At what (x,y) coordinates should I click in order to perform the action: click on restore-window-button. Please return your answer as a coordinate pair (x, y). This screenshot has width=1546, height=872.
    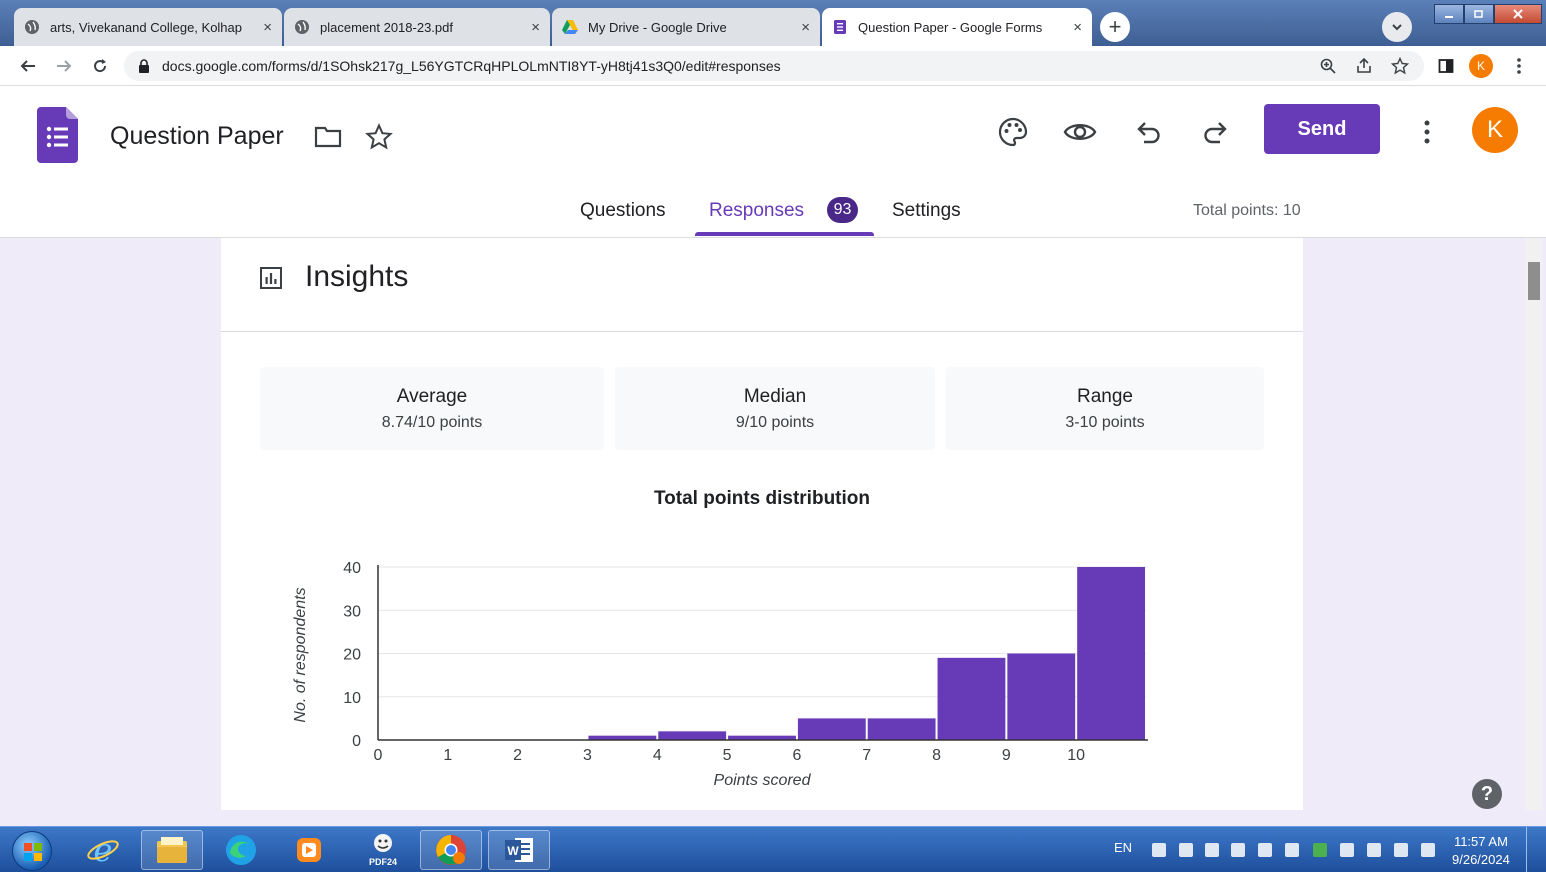
    Looking at the image, I should click on (1479, 14).